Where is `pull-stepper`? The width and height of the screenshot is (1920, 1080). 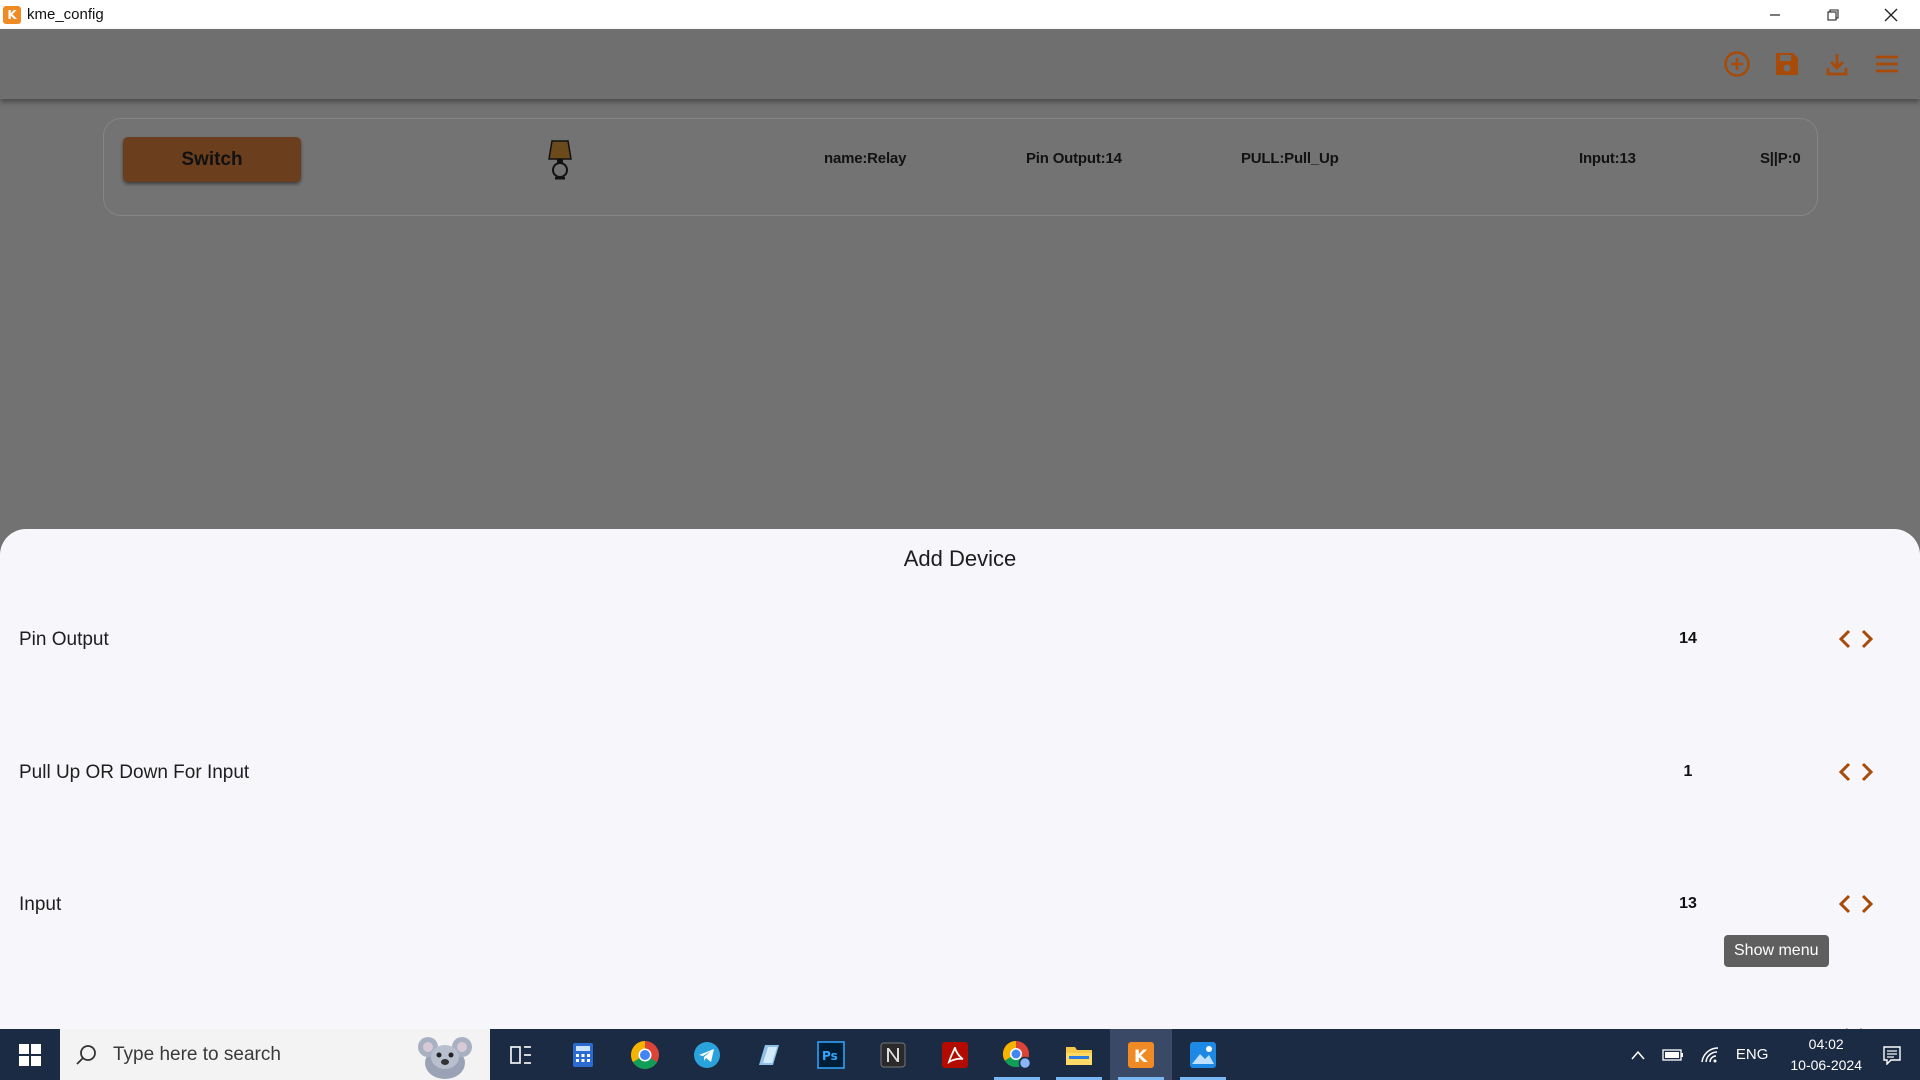
pull-stepper is located at coordinates (1856, 772).